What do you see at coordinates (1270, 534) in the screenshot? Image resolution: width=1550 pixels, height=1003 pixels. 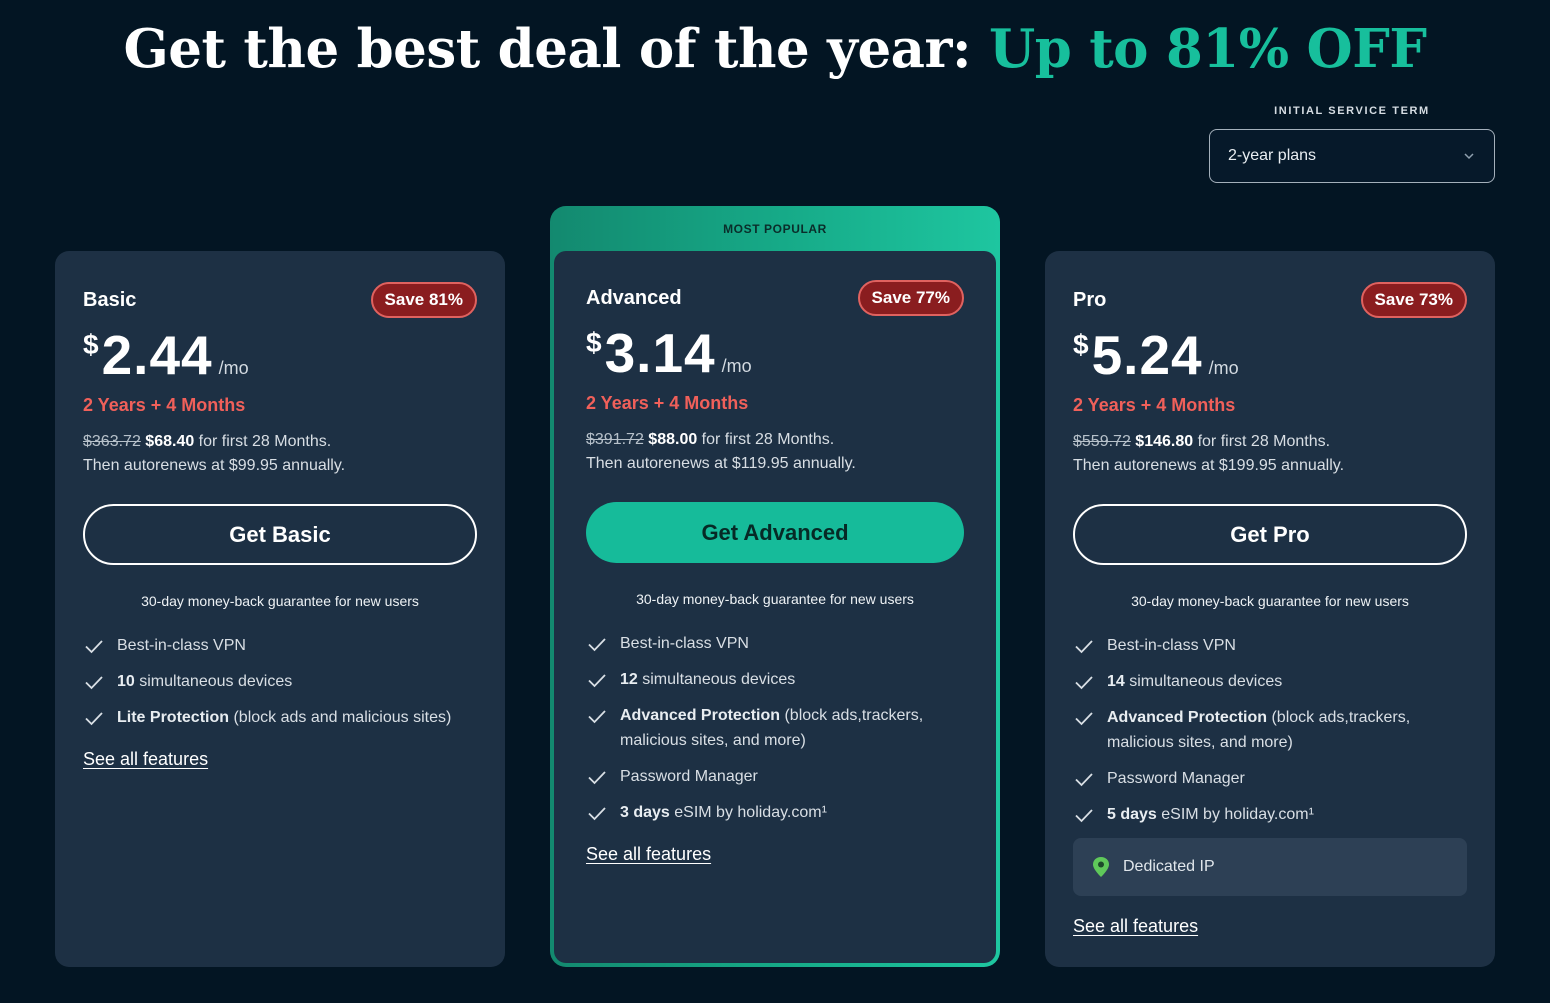 I see `get-pro-button: Get Pro` at bounding box center [1270, 534].